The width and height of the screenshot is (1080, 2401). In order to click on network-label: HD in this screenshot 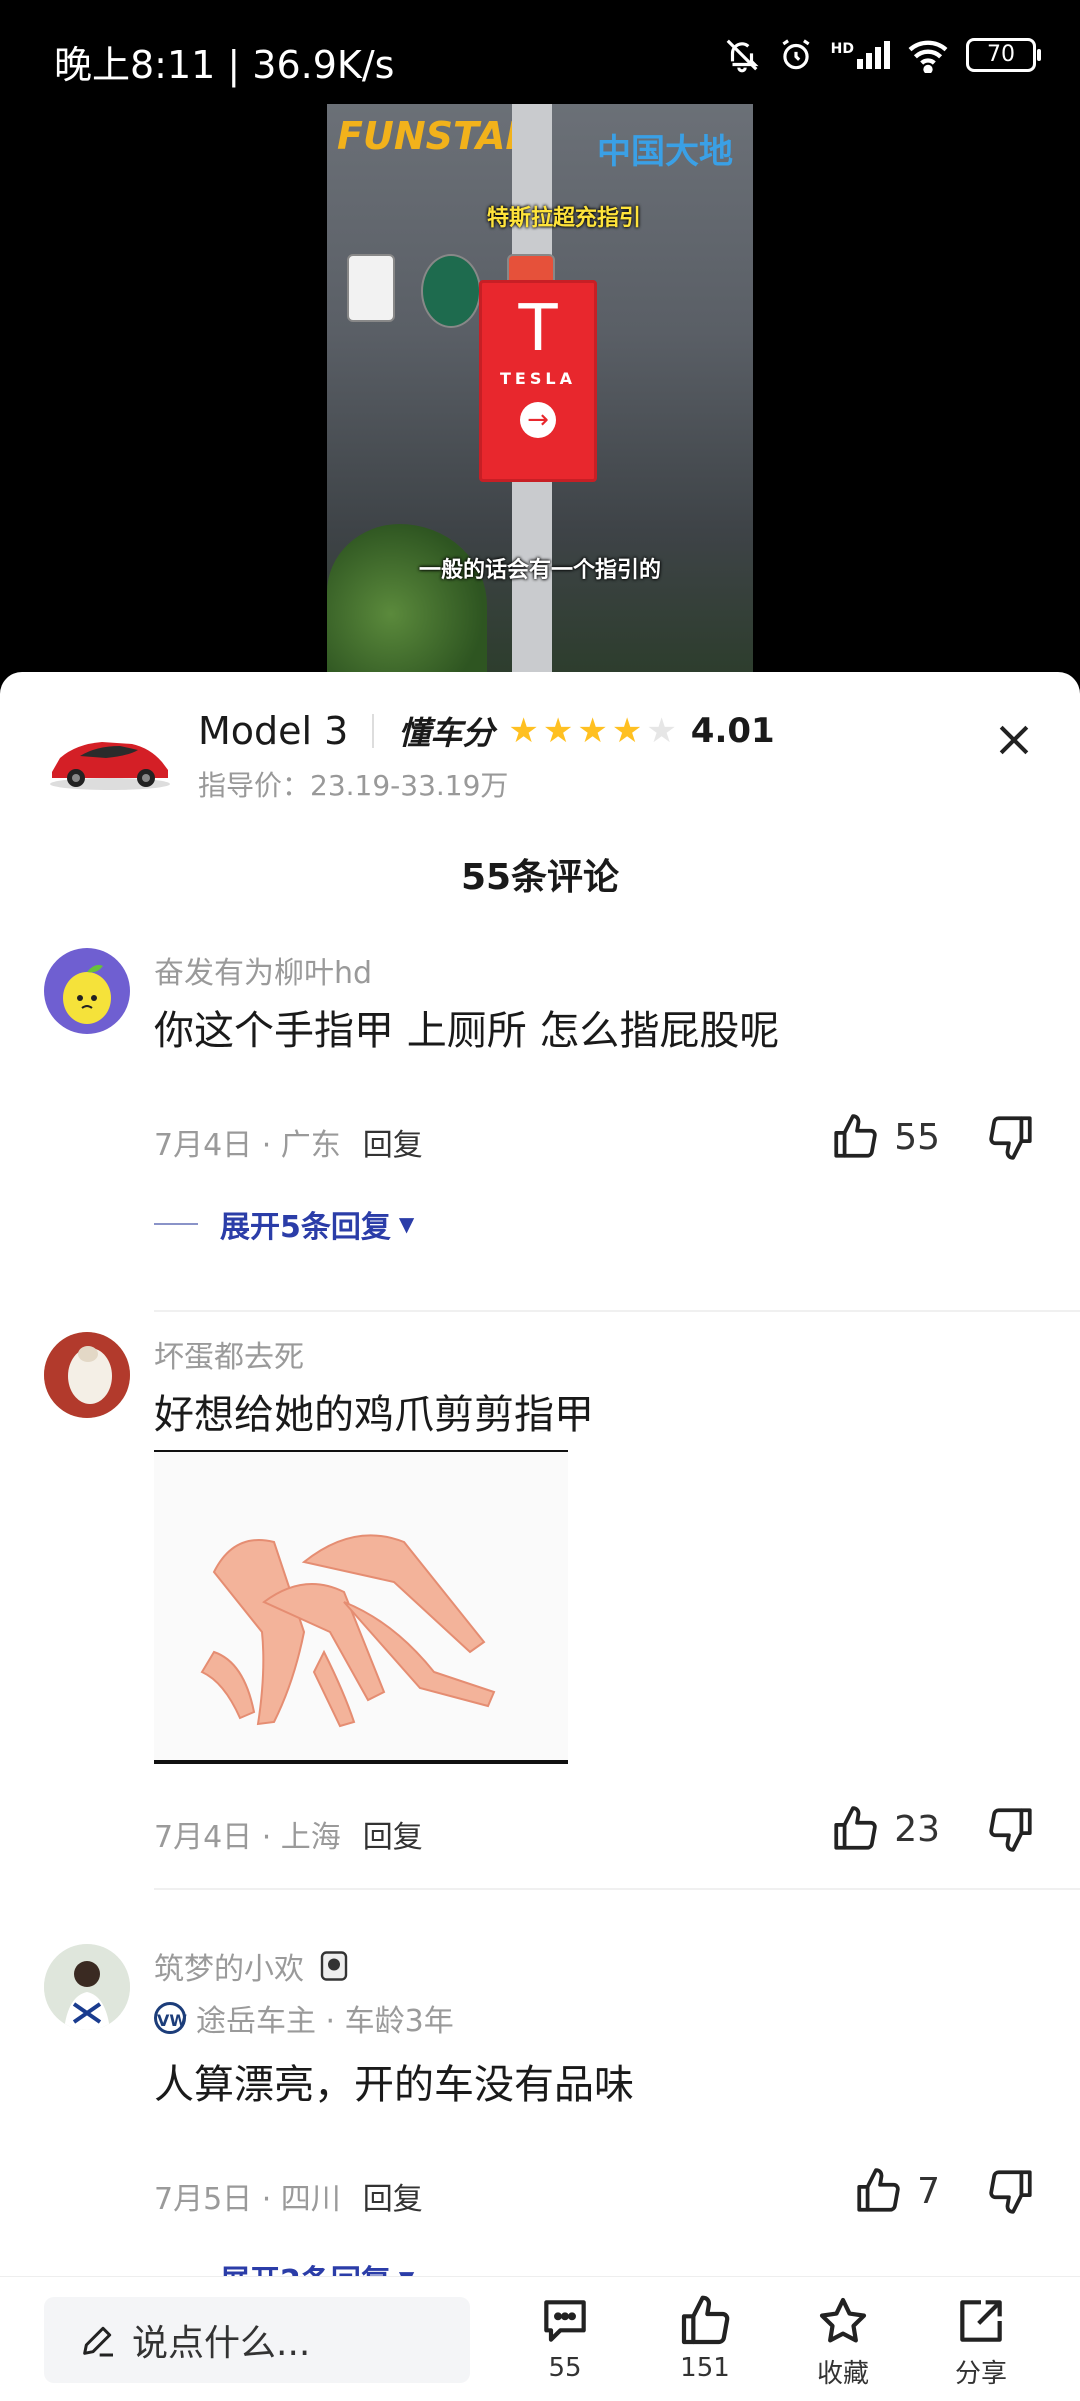, I will do `click(842, 49)`.